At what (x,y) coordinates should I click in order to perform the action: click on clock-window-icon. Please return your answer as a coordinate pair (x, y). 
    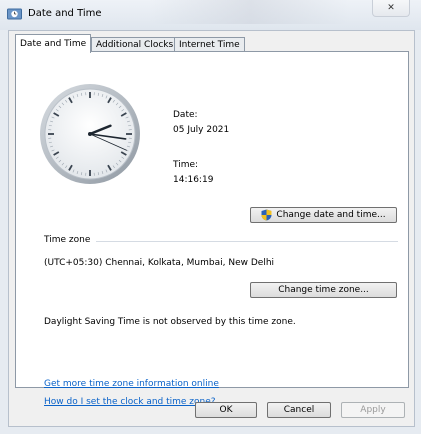
    Looking at the image, I should click on (14, 14).